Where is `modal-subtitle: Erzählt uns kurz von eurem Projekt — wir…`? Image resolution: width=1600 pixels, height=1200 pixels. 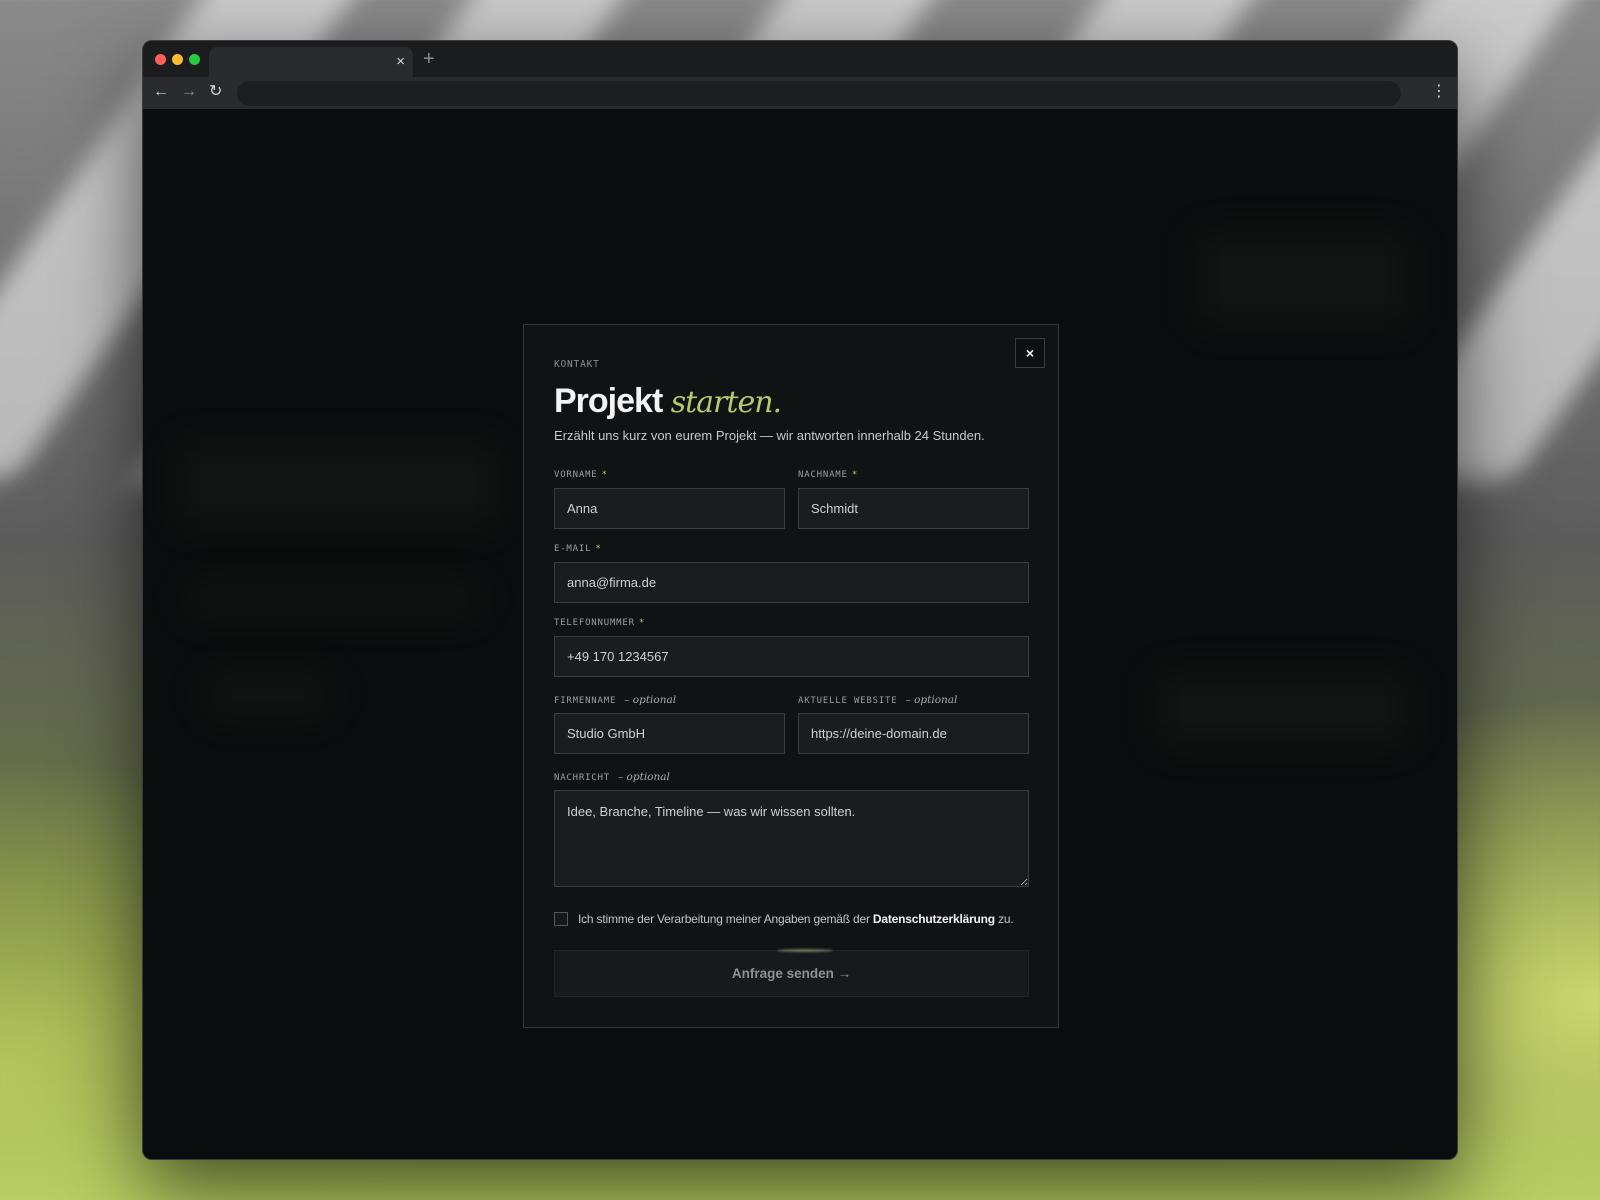 modal-subtitle: Erzählt uns kurz von eurem Projekt — wir… is located at coordinates (769, 435).